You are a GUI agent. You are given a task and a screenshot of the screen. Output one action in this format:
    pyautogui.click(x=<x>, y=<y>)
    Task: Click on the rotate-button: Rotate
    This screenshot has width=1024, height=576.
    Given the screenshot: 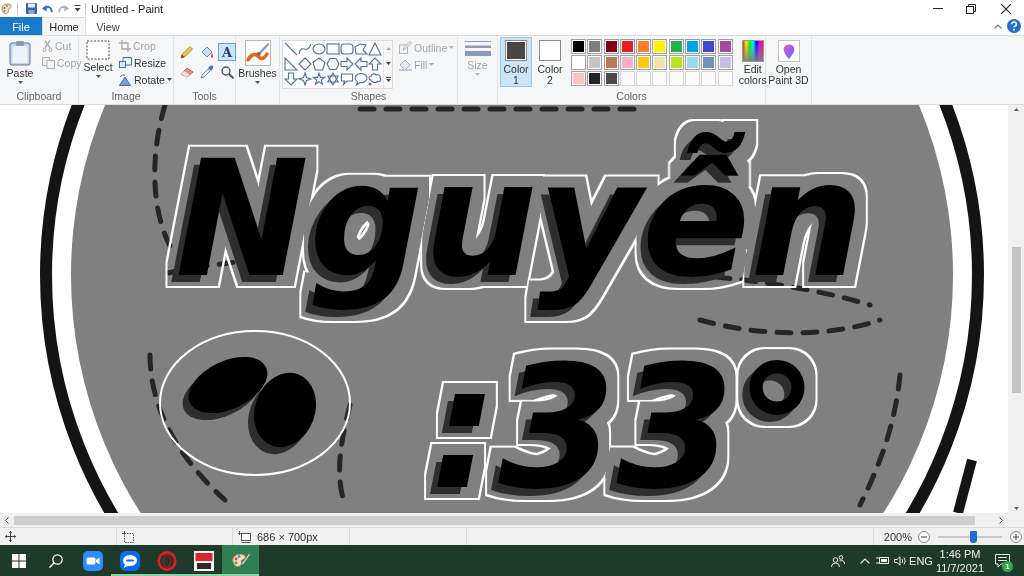 What is the action you would take?
    pyautogui.click(x=145, y=79)
    